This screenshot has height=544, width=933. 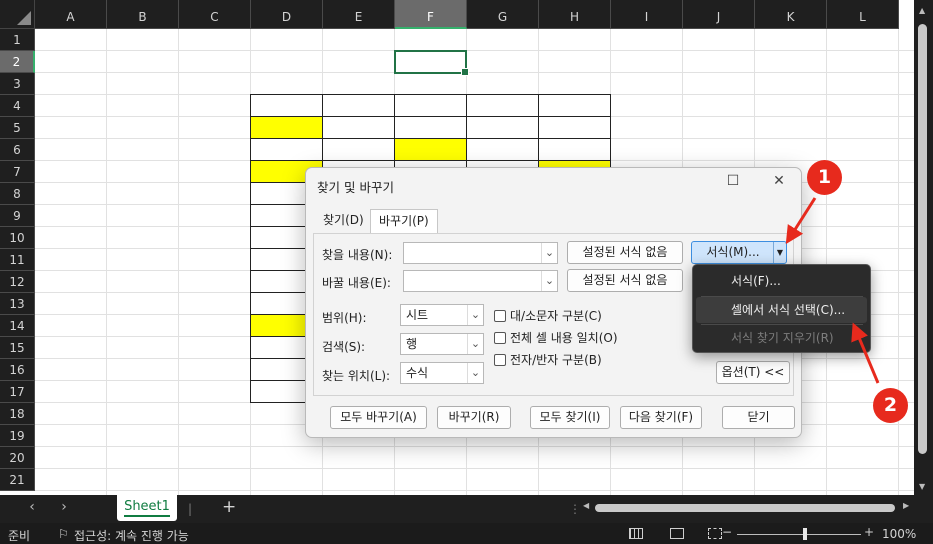 What do you see at coordinates (832, 290) in the screenshot?
I see `annotation-arrows` at bounding box center [832, 290].